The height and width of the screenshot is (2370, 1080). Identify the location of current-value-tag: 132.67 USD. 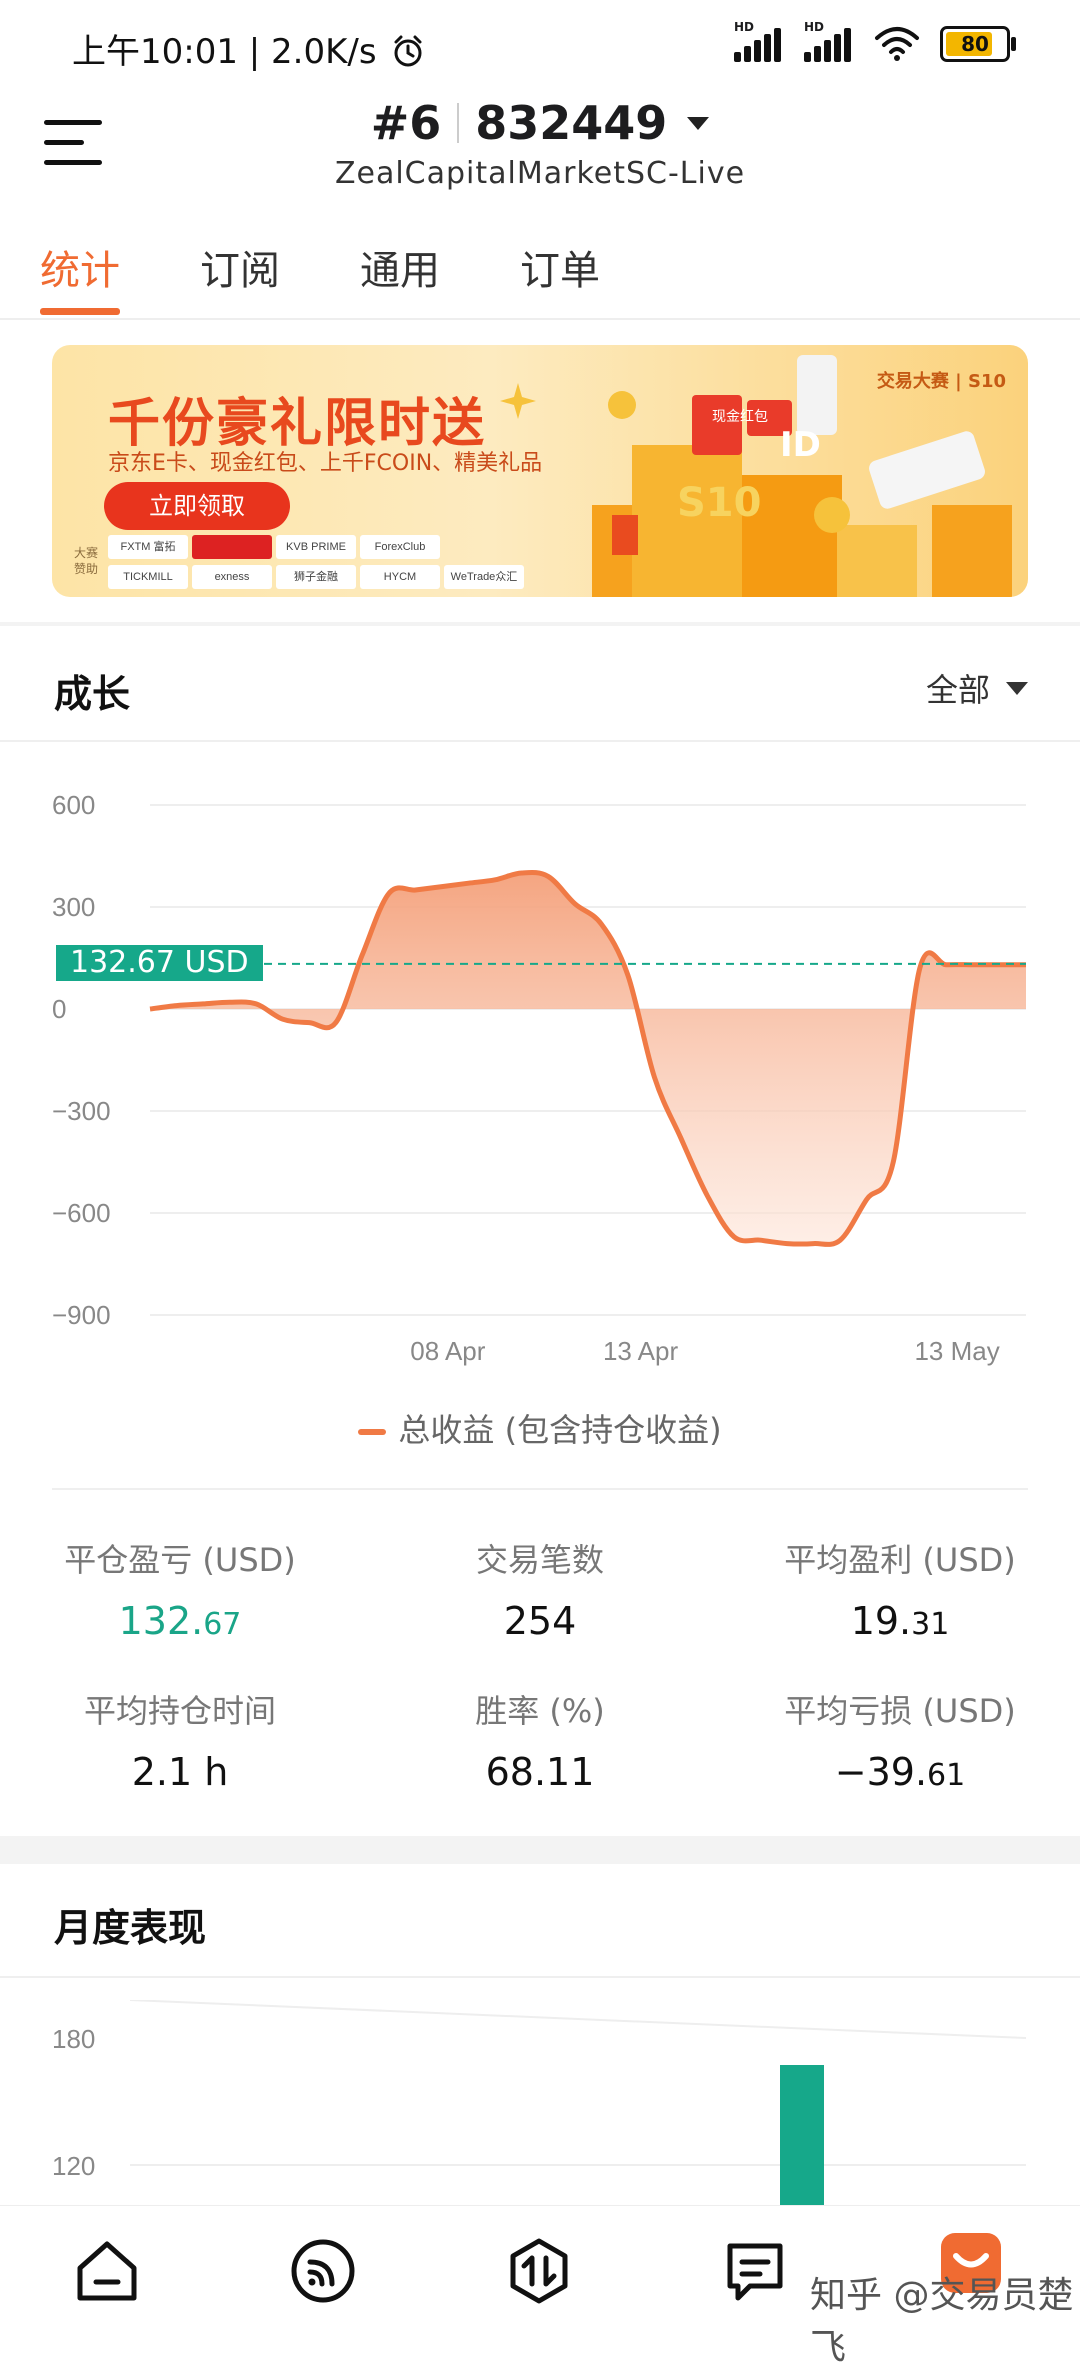
(159, 963).